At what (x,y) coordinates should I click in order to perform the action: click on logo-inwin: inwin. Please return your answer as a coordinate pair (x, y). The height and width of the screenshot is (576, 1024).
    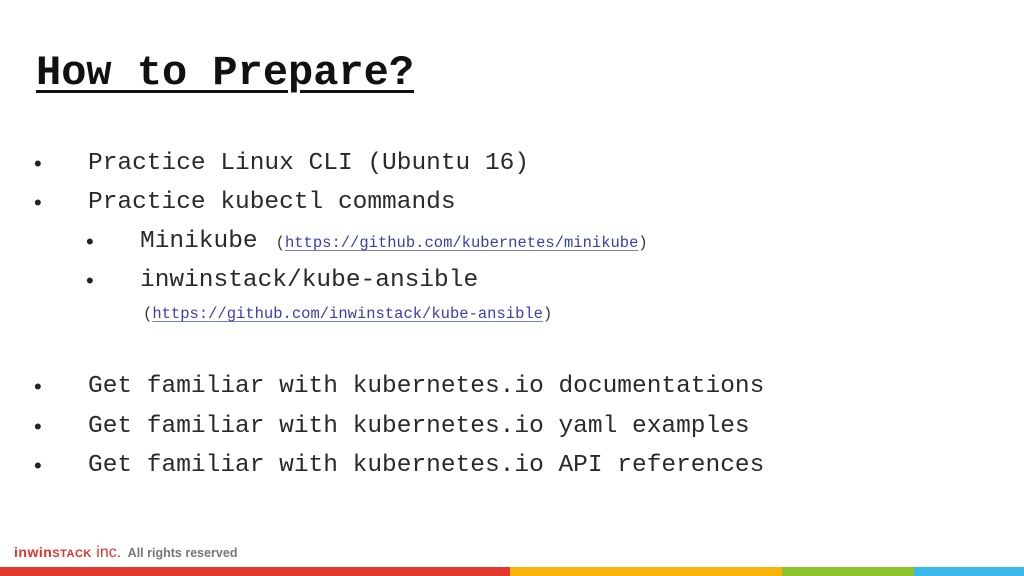
    Looking at the image, I should click on (33, 552).